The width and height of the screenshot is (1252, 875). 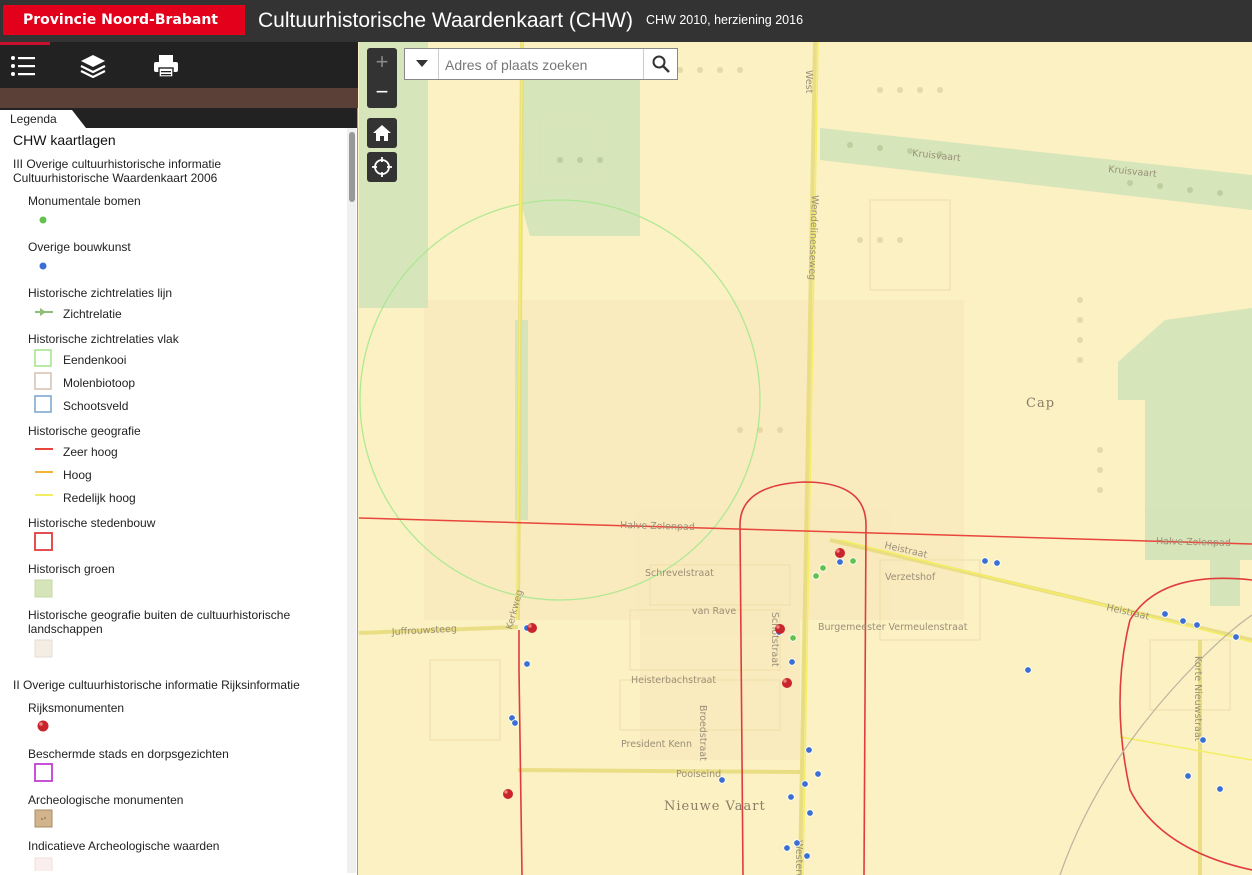 What do you see at coordinates (43, 588) in the screenshot?
I see `groen-swatch` at bounding box center [43, 588].